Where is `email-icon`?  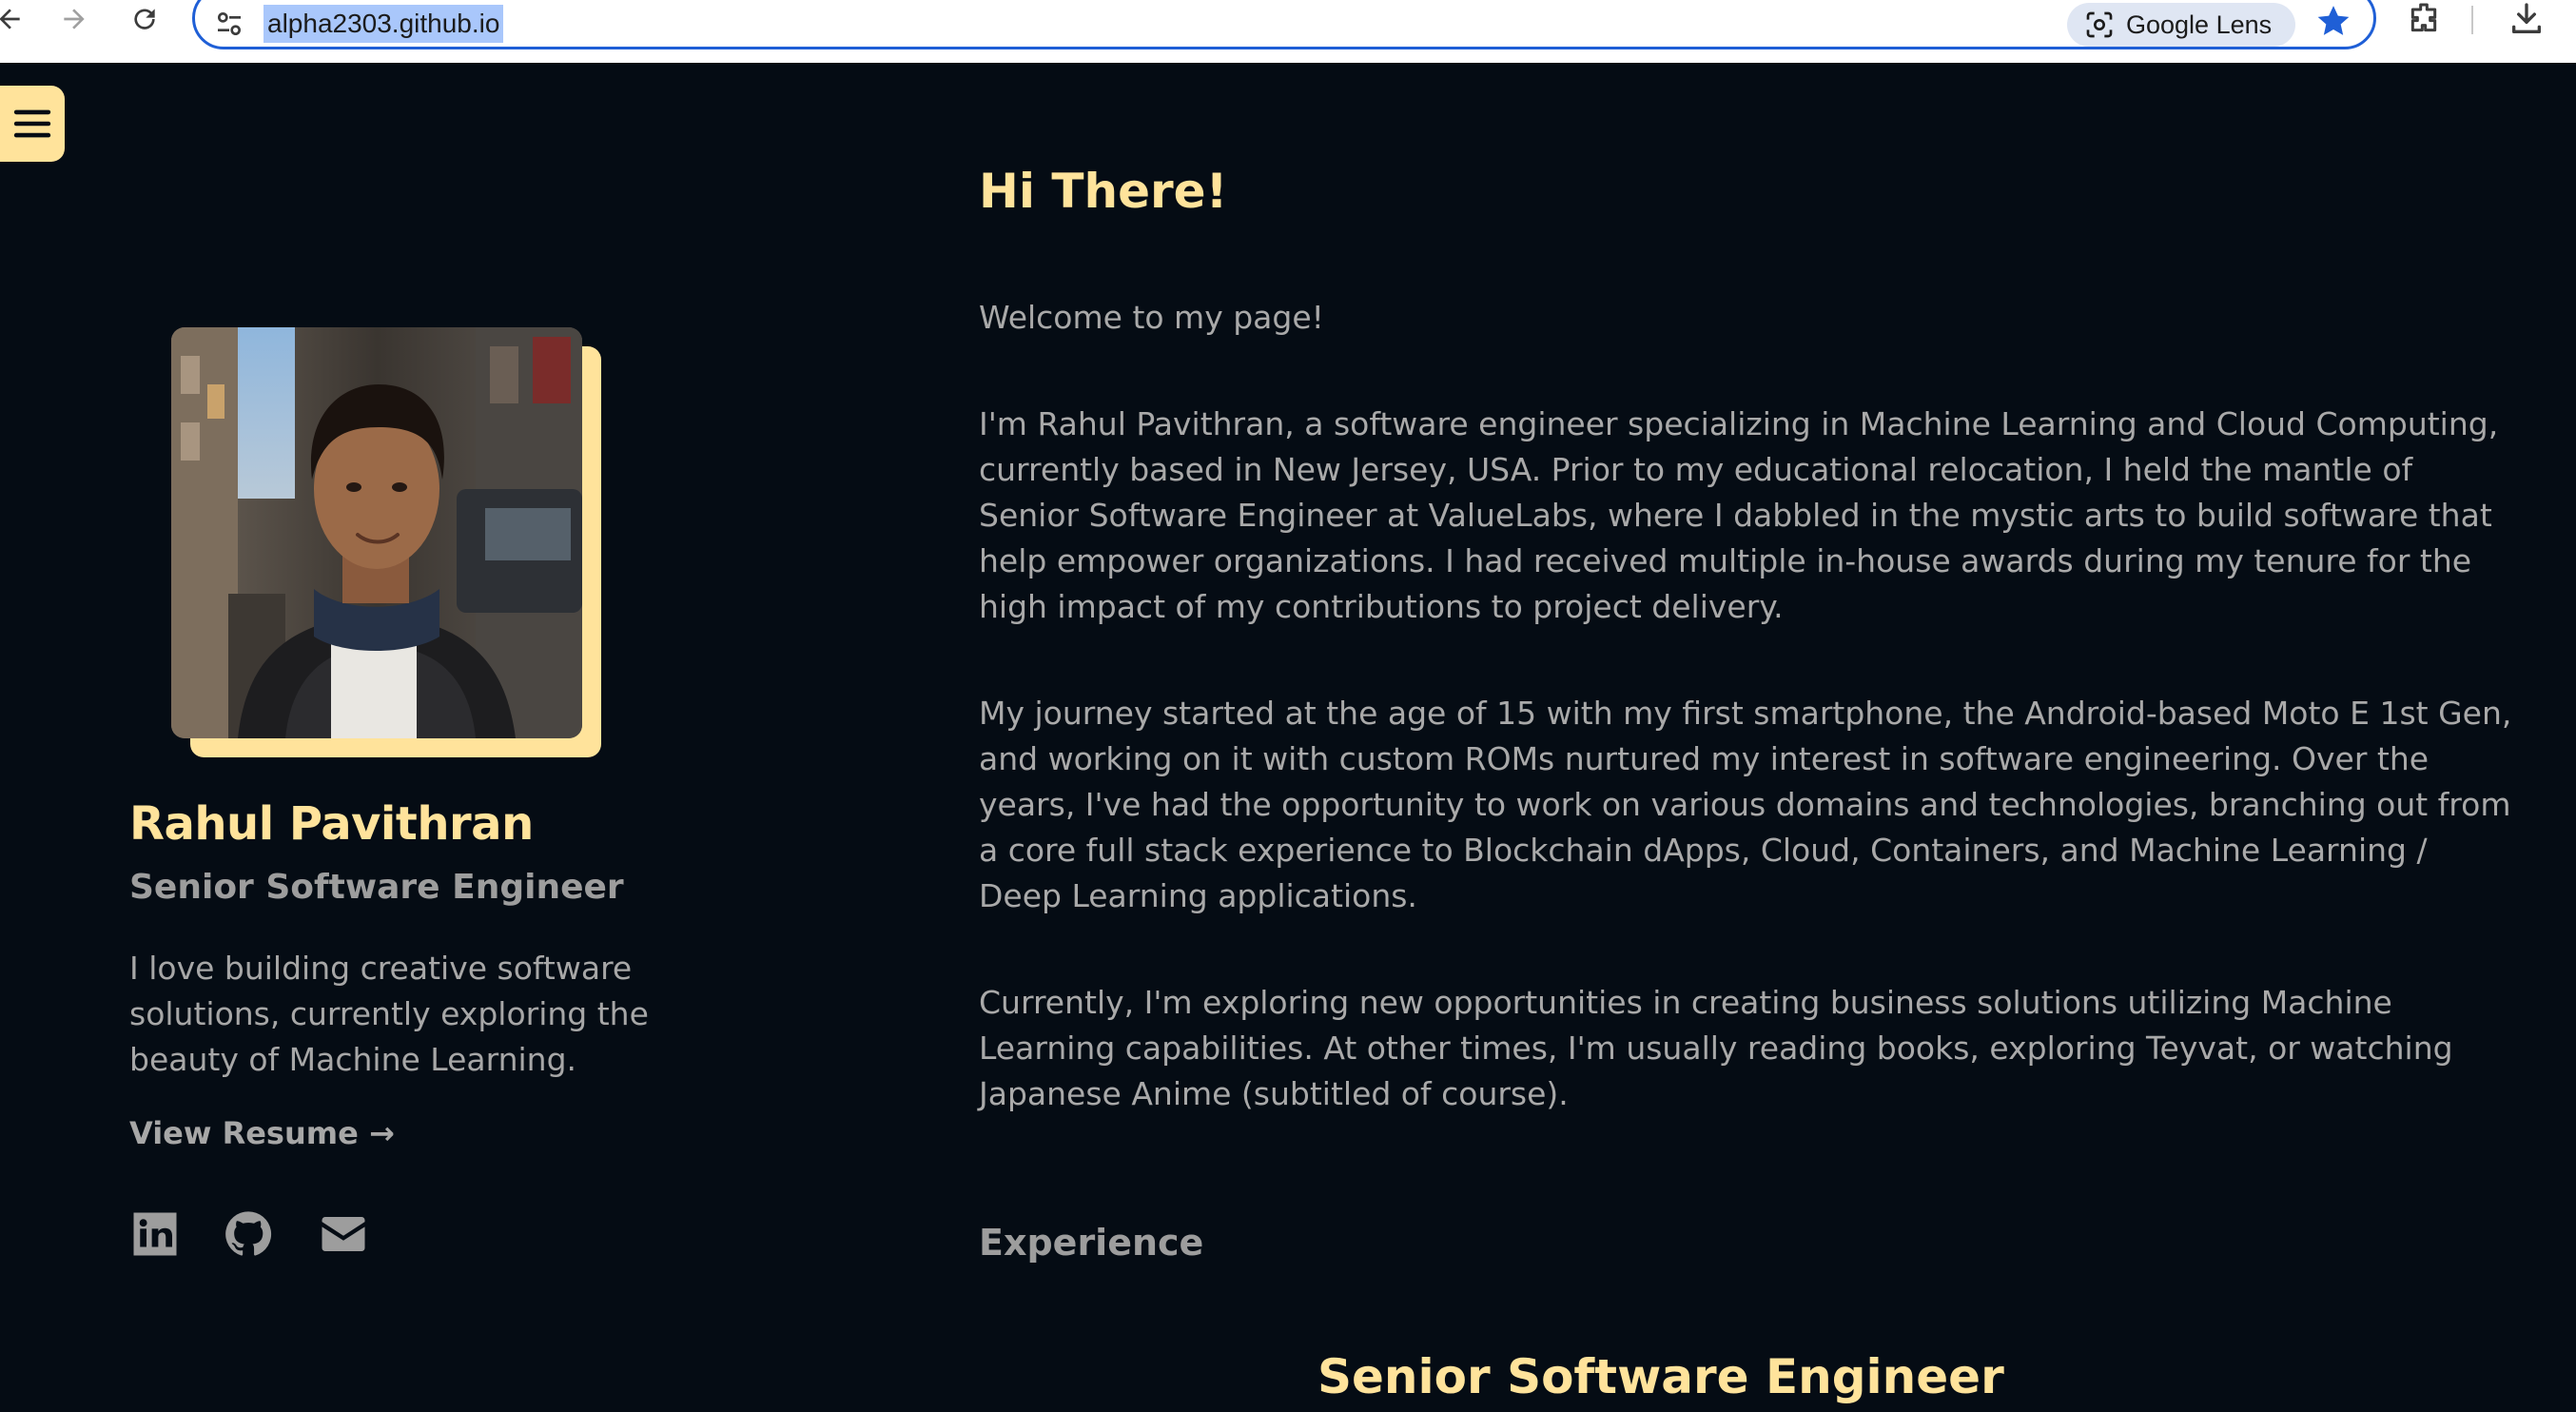 email-icon is located at coordinates (344, 1234).